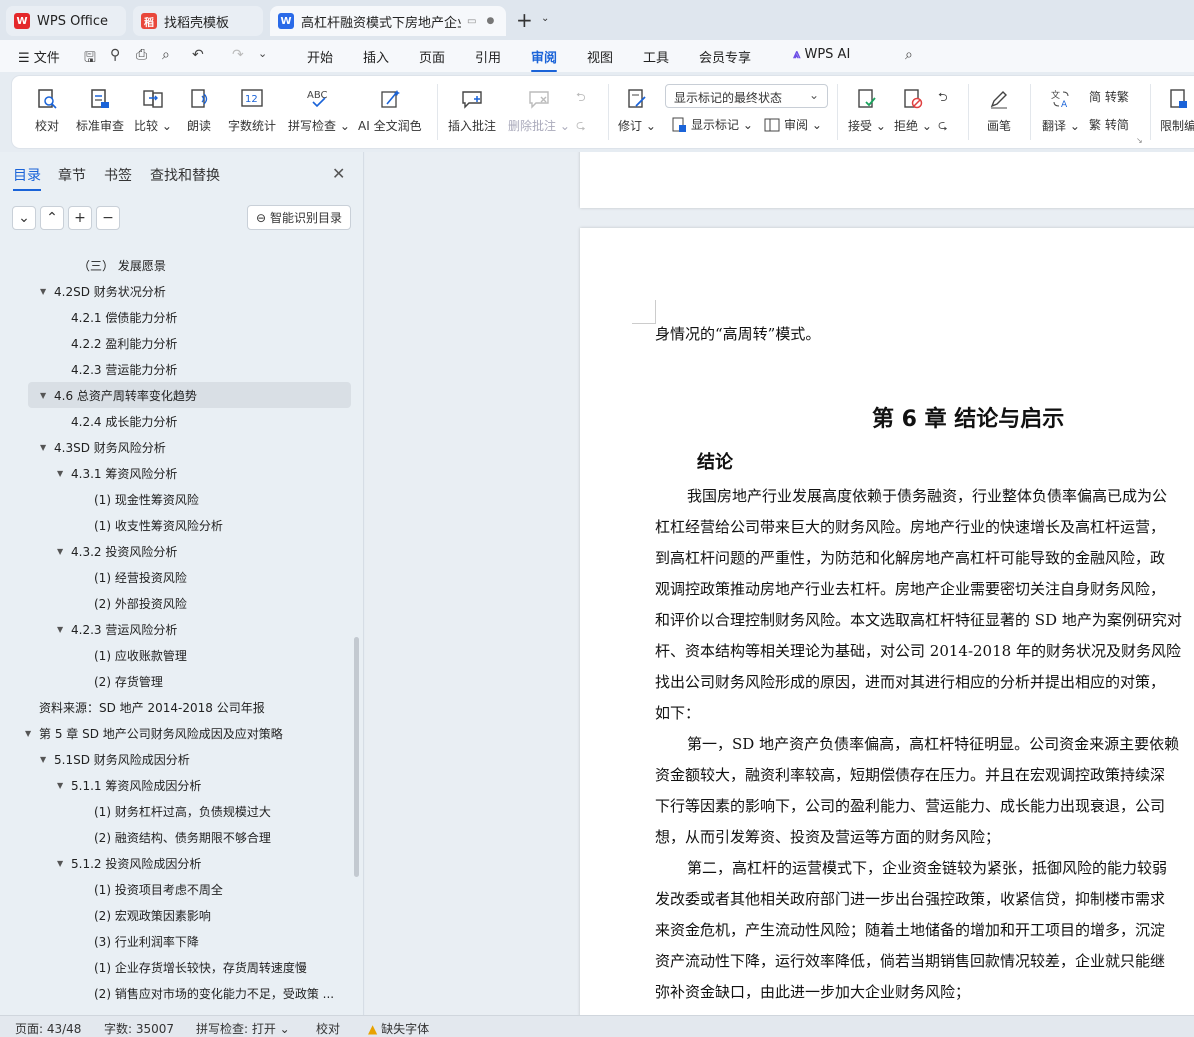 This screenshot has width=1194, height=1037. What do you see at coordinates (182, 811) in the screenshot?
I see `toc-item: (1) 财务杠杆过高，负债规模过大` at bounding box center [182, 811].